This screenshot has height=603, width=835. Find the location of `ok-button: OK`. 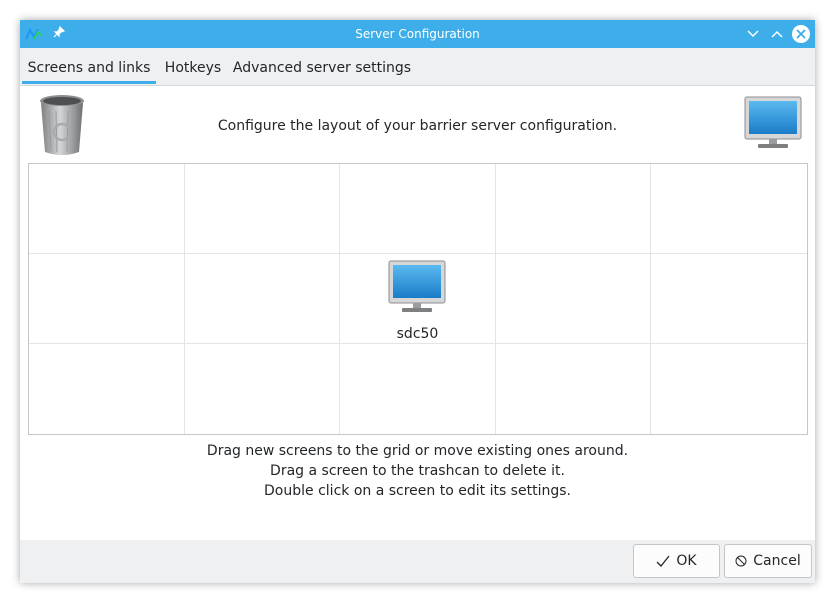

ok-button: OK is located at coordinates (676, 561).